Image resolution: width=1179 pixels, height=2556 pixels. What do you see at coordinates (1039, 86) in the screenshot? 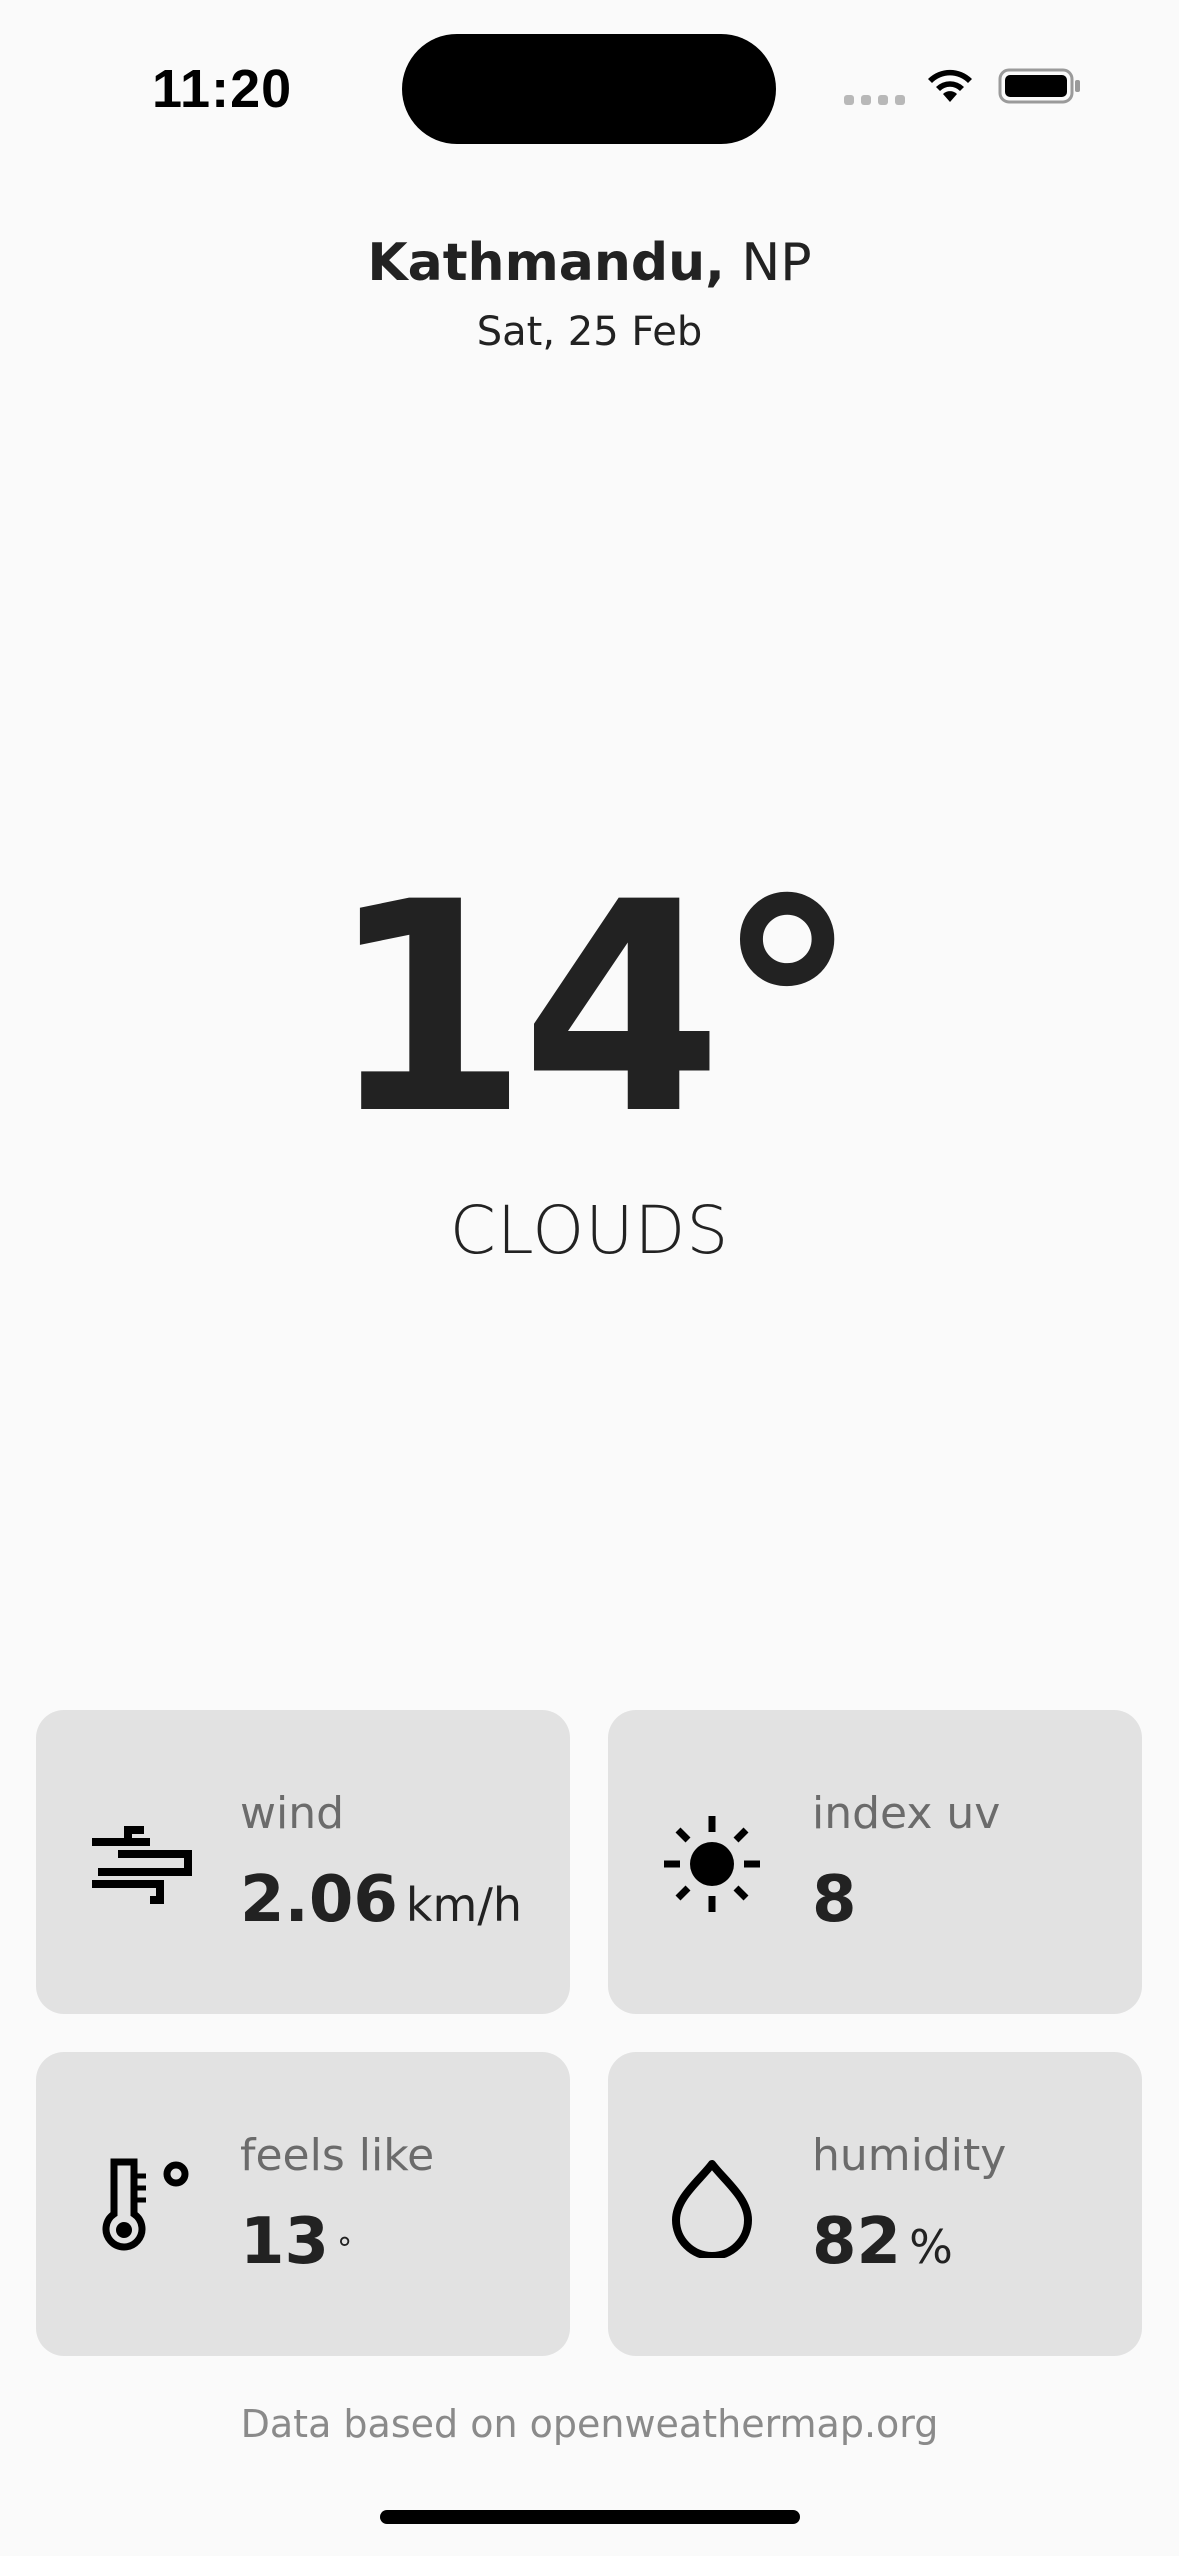
I see `battery-icon` at bounding box center [1039, 86].